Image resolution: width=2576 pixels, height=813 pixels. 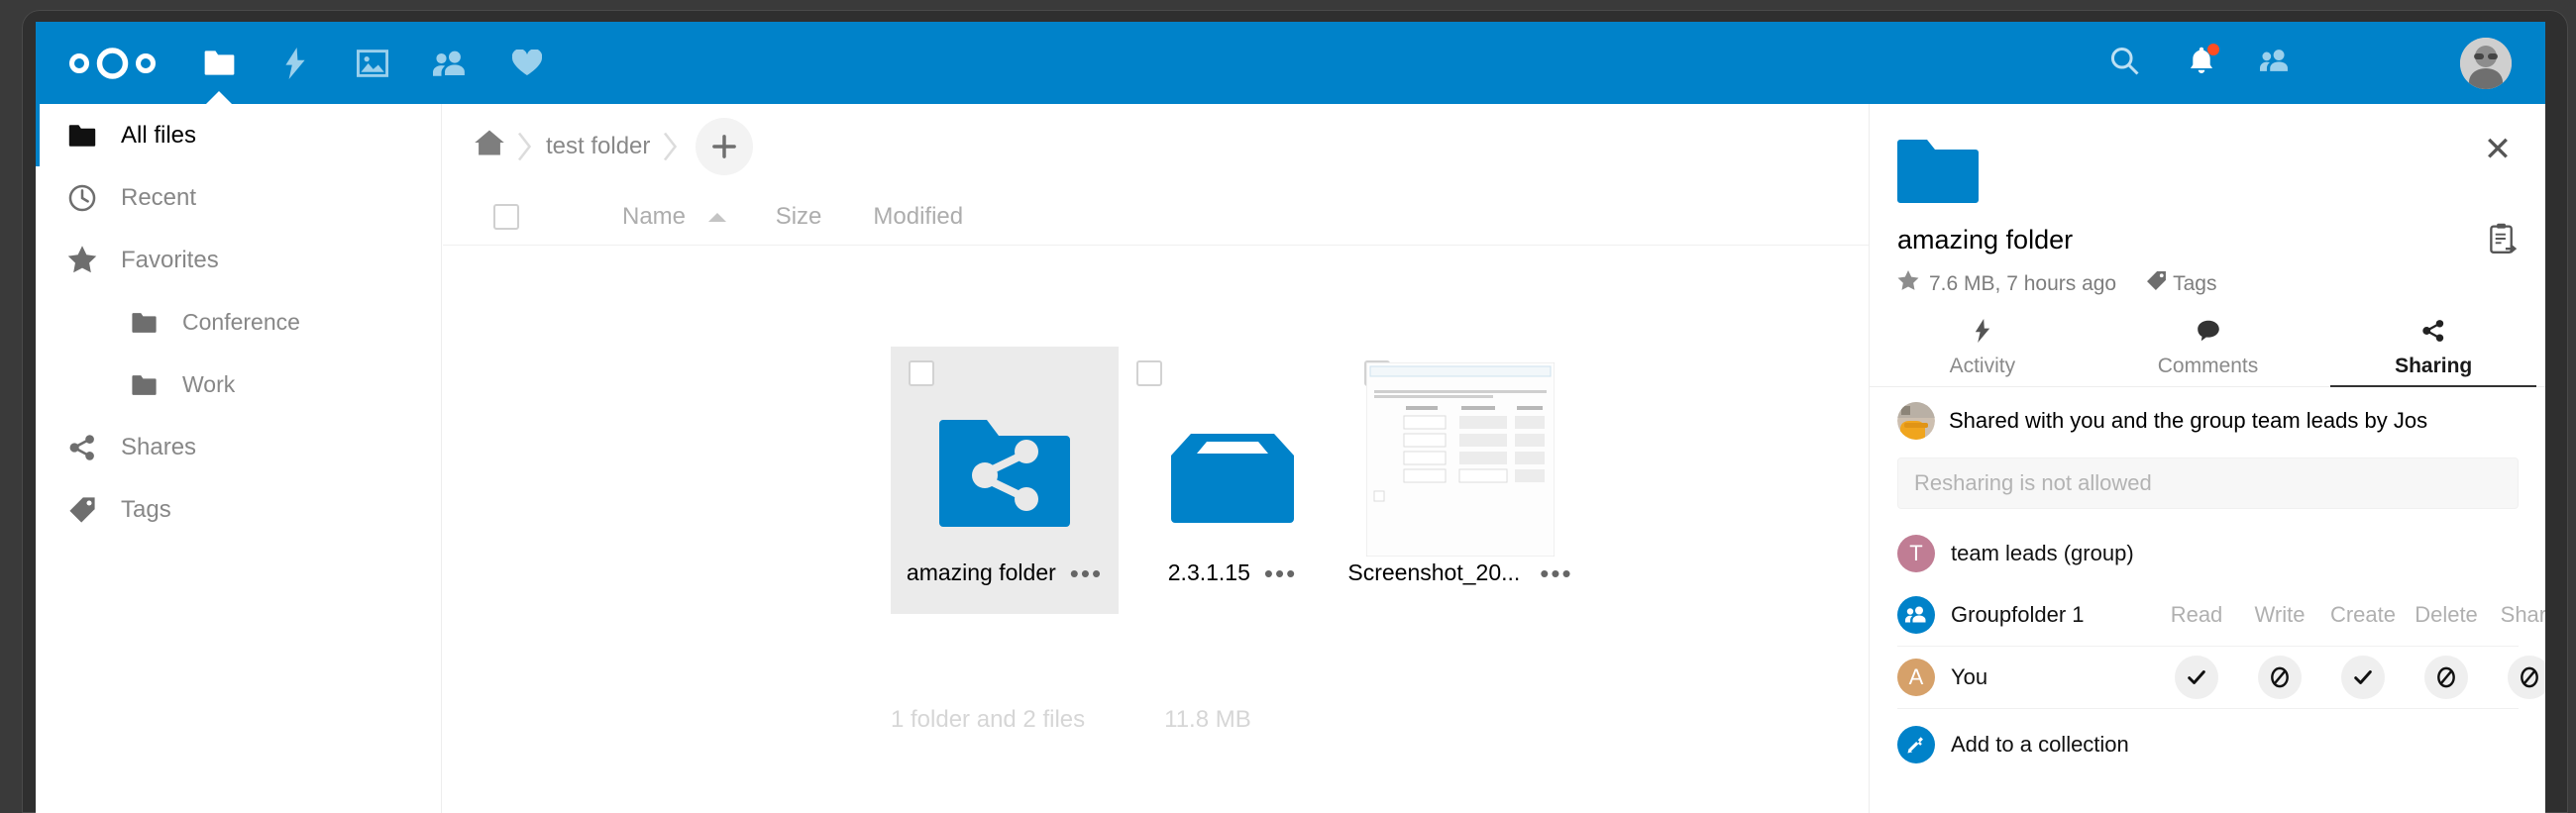 I want to click on sidebar-item-label: Recent, so click(x=159, y=197).